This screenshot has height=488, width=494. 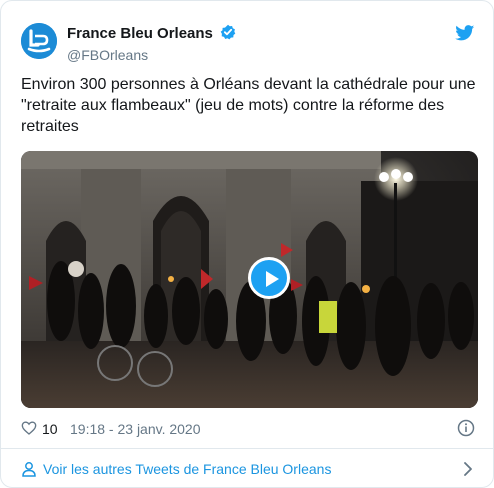 I want to click on avatar, so click(x=39, y=41).